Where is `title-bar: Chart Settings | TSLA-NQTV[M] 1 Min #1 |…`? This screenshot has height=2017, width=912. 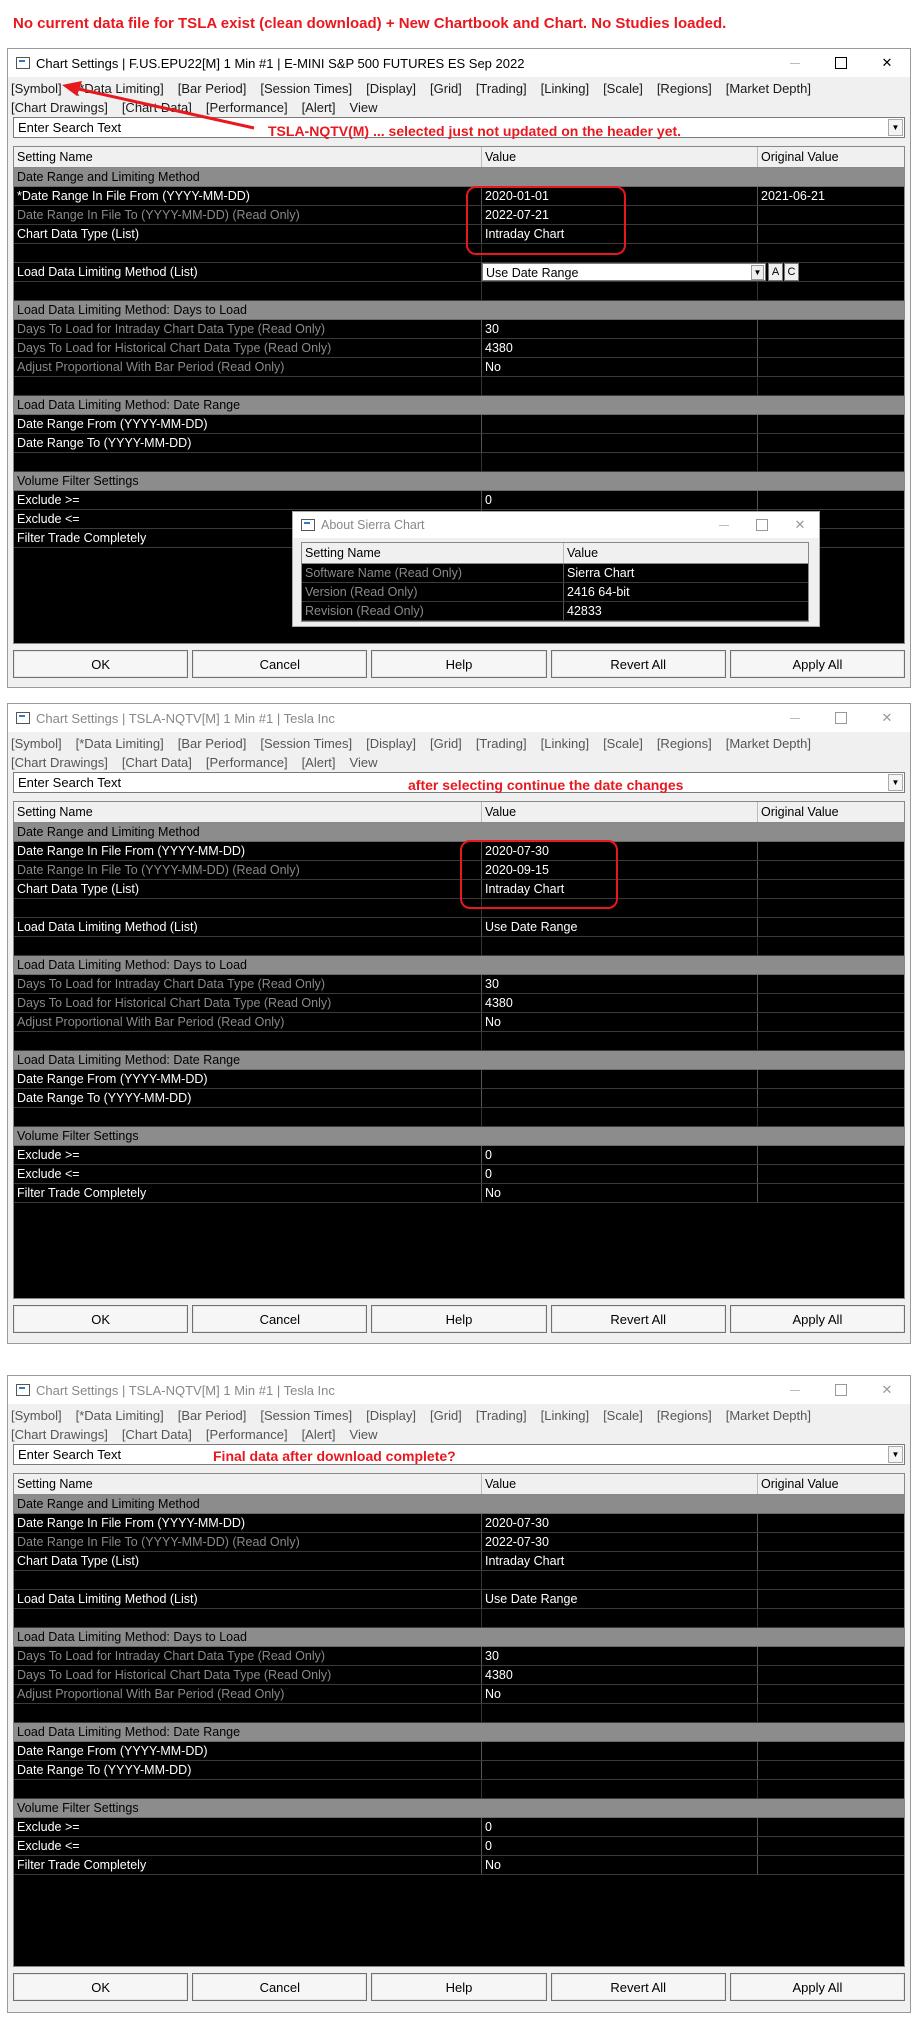
title-bar: Chart Settings | TSLA-NQTV[M] 1 Min #1 |… is located at coordinates (459, 718).